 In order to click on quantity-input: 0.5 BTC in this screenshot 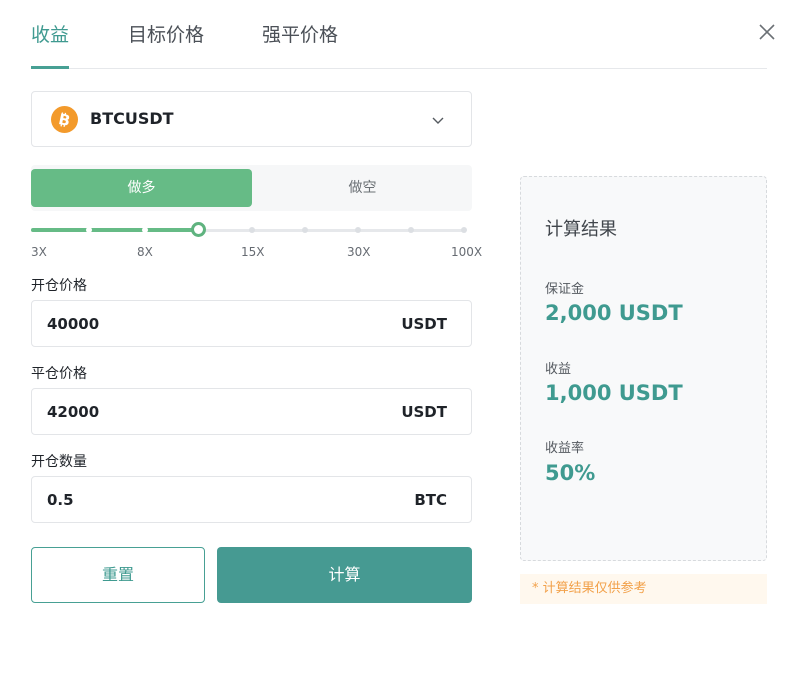, I will do `click(251, 499)`.